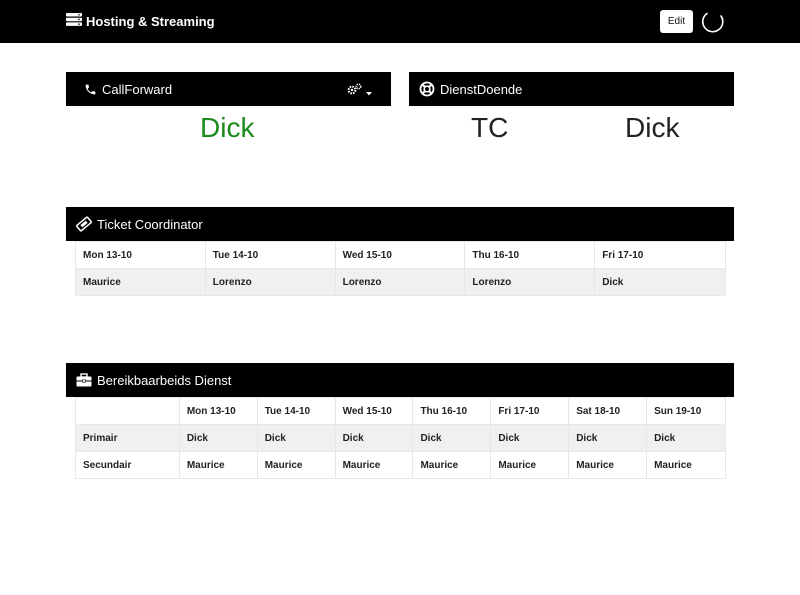  I want to click on server-icon, so click(76, 21).